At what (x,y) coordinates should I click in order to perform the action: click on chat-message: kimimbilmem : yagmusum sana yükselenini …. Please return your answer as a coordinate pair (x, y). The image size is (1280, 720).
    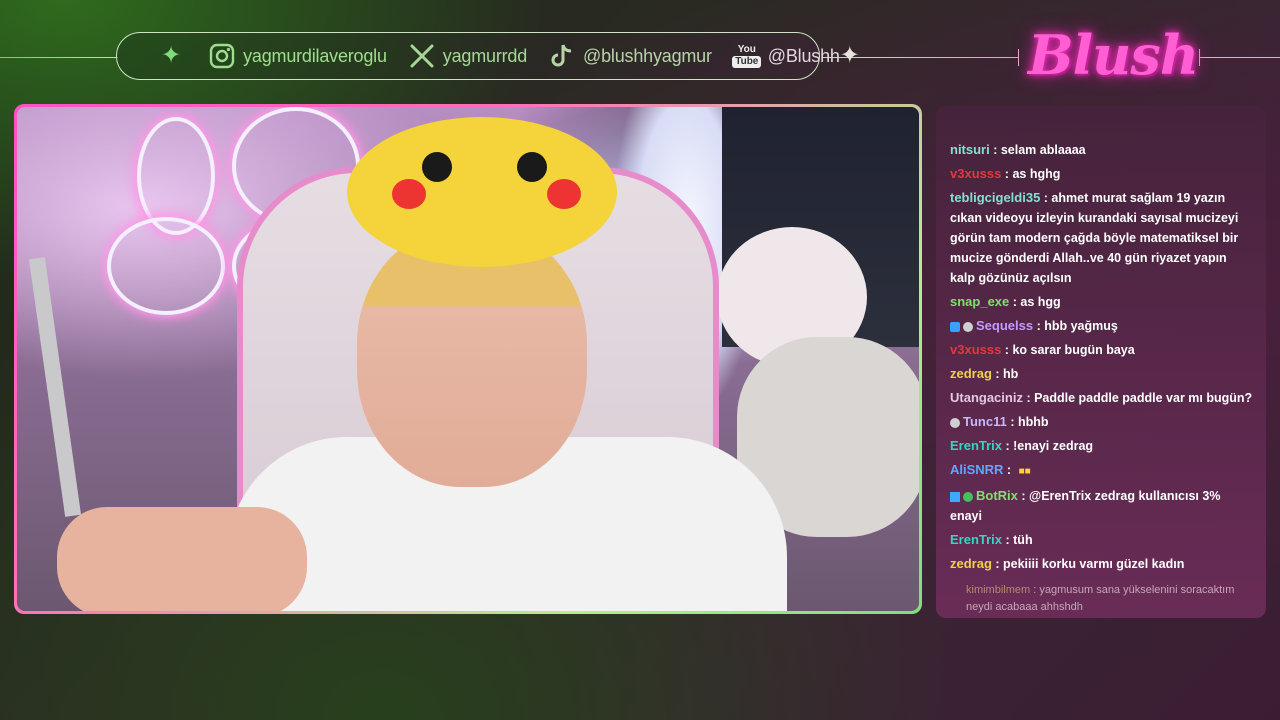
    Looking at the image, I should click on (1102, 599).